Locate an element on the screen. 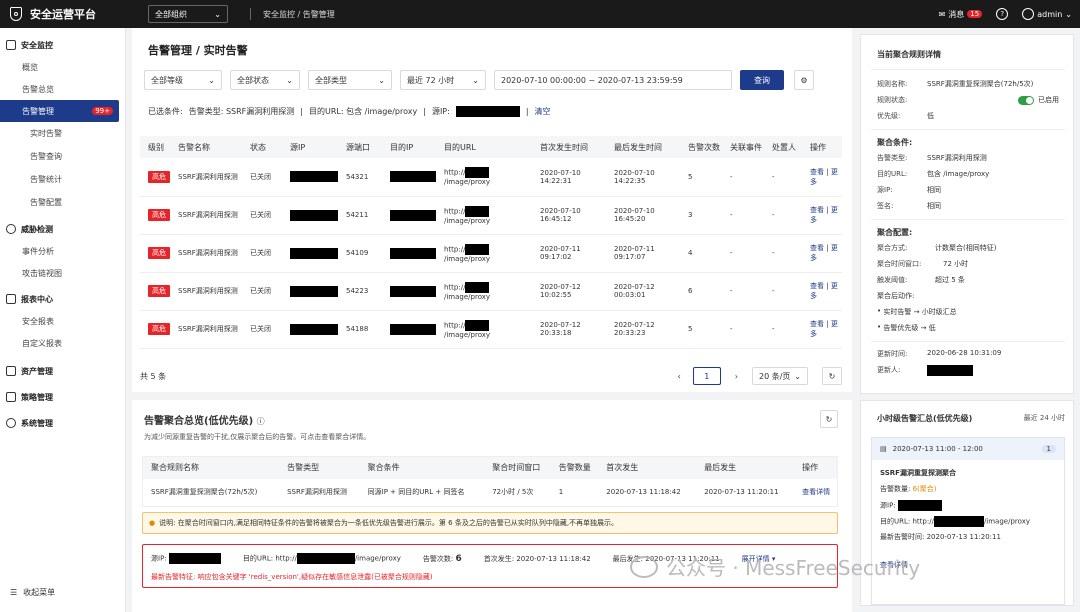 The image size is (1080, 612). collapse-menu-button: ☰ 收起菜单 is located at coordinates (32, 592).